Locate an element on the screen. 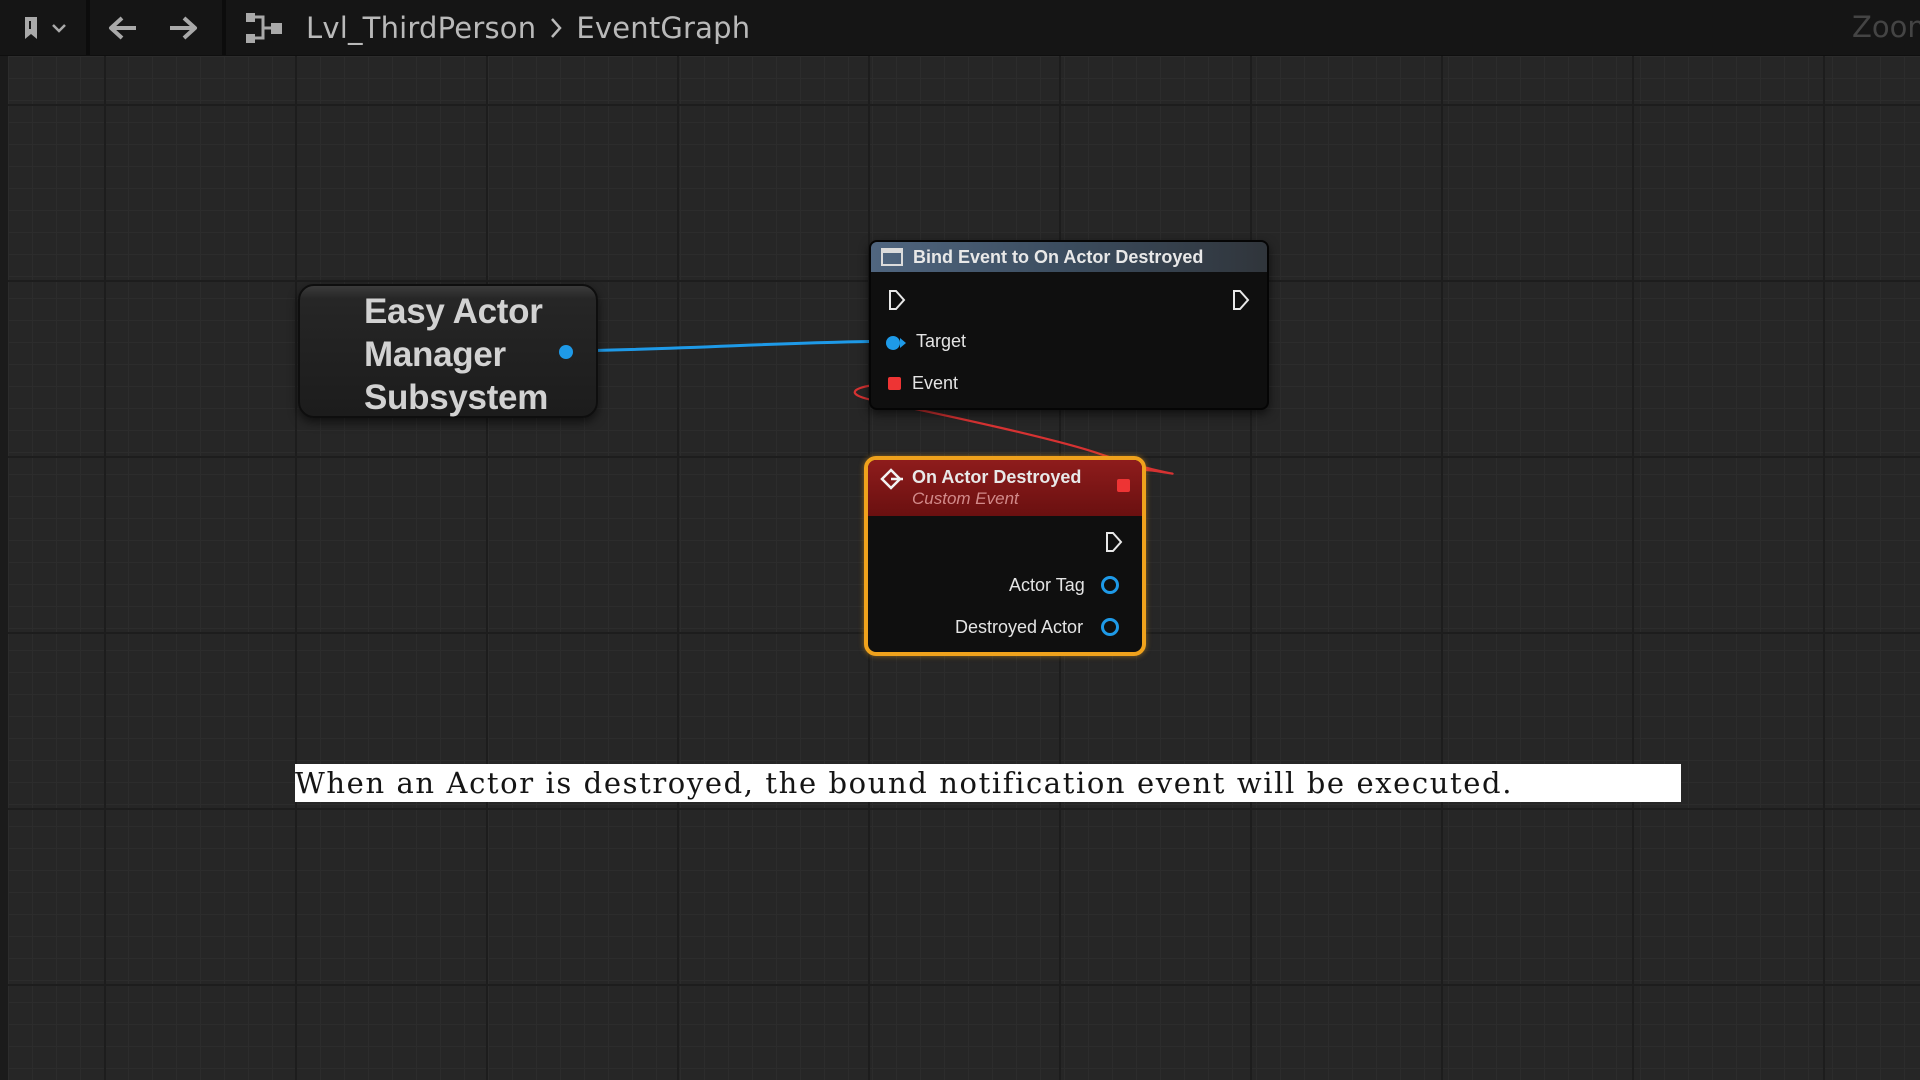 The width and height of the screenshot is (1920, 1080). actor-tag-pin is located at coordinates (1110, 585).